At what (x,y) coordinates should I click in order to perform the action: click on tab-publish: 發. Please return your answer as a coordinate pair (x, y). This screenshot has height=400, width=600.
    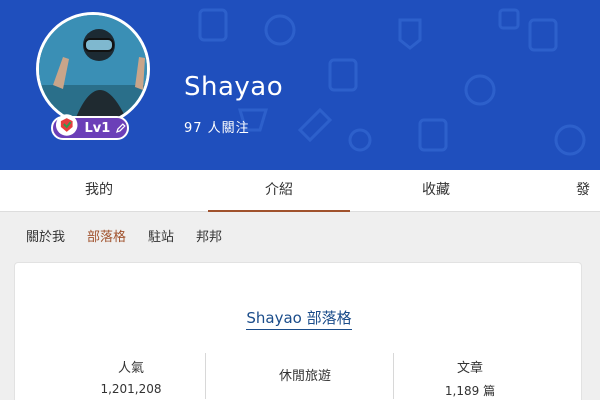
    Looking at the image, I should click on (588, 191).